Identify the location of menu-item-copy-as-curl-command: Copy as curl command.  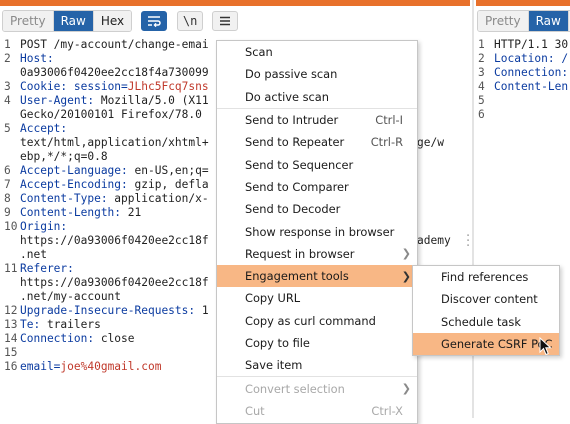
(317, 321).